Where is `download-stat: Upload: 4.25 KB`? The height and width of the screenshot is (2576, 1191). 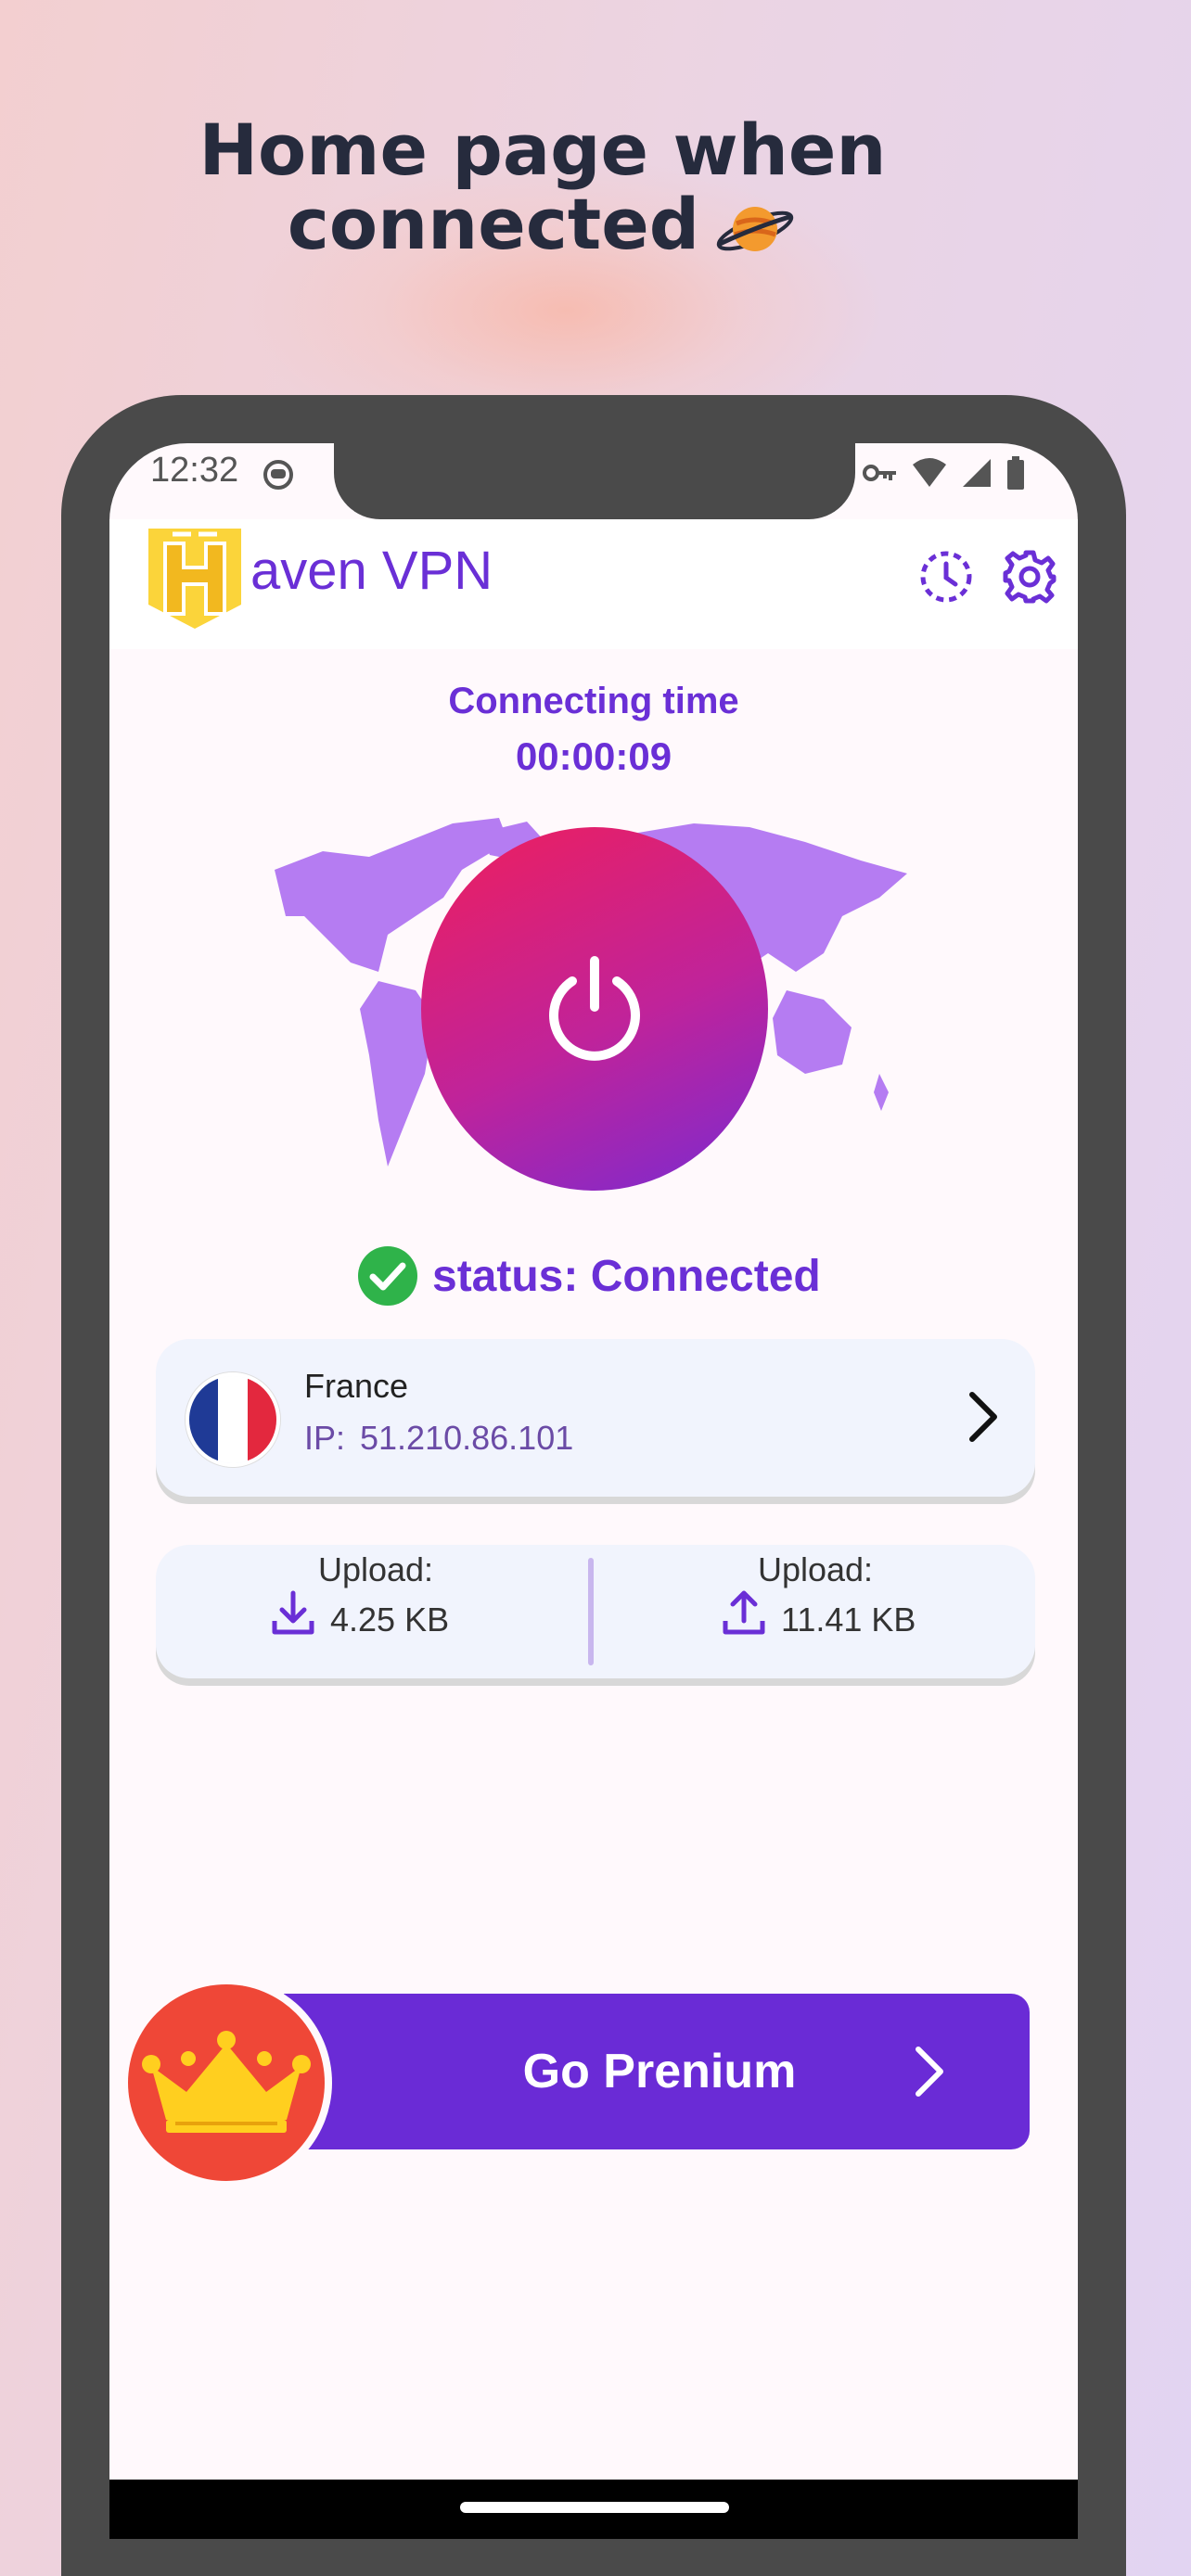
download-stat: Upload: 4.25 KB is located at coordinates (376, 1612).